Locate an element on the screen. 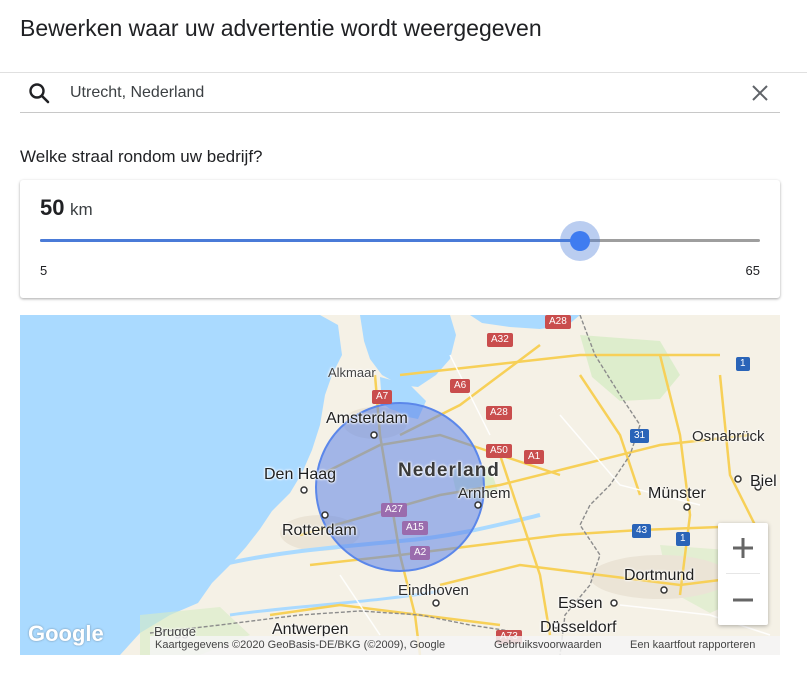  map-city-label: Alkmaar is located at coordinates (352, 372).